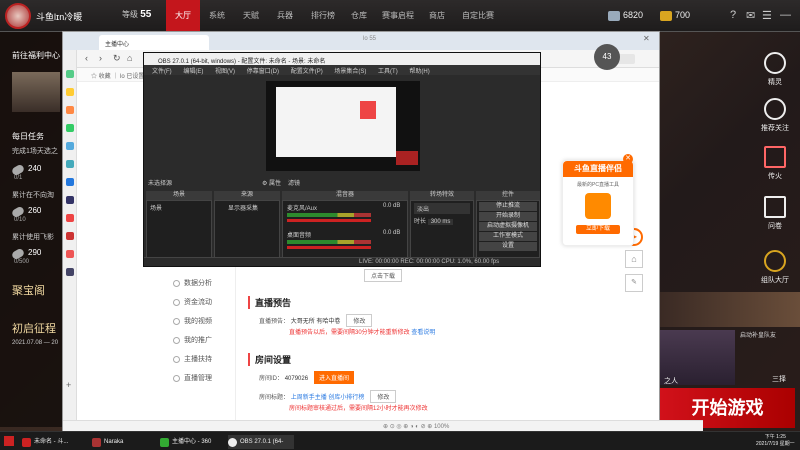  Describe the element at coordinates (440, 222) in the screenshot. I see `duration-input: 300 ms` at that location.